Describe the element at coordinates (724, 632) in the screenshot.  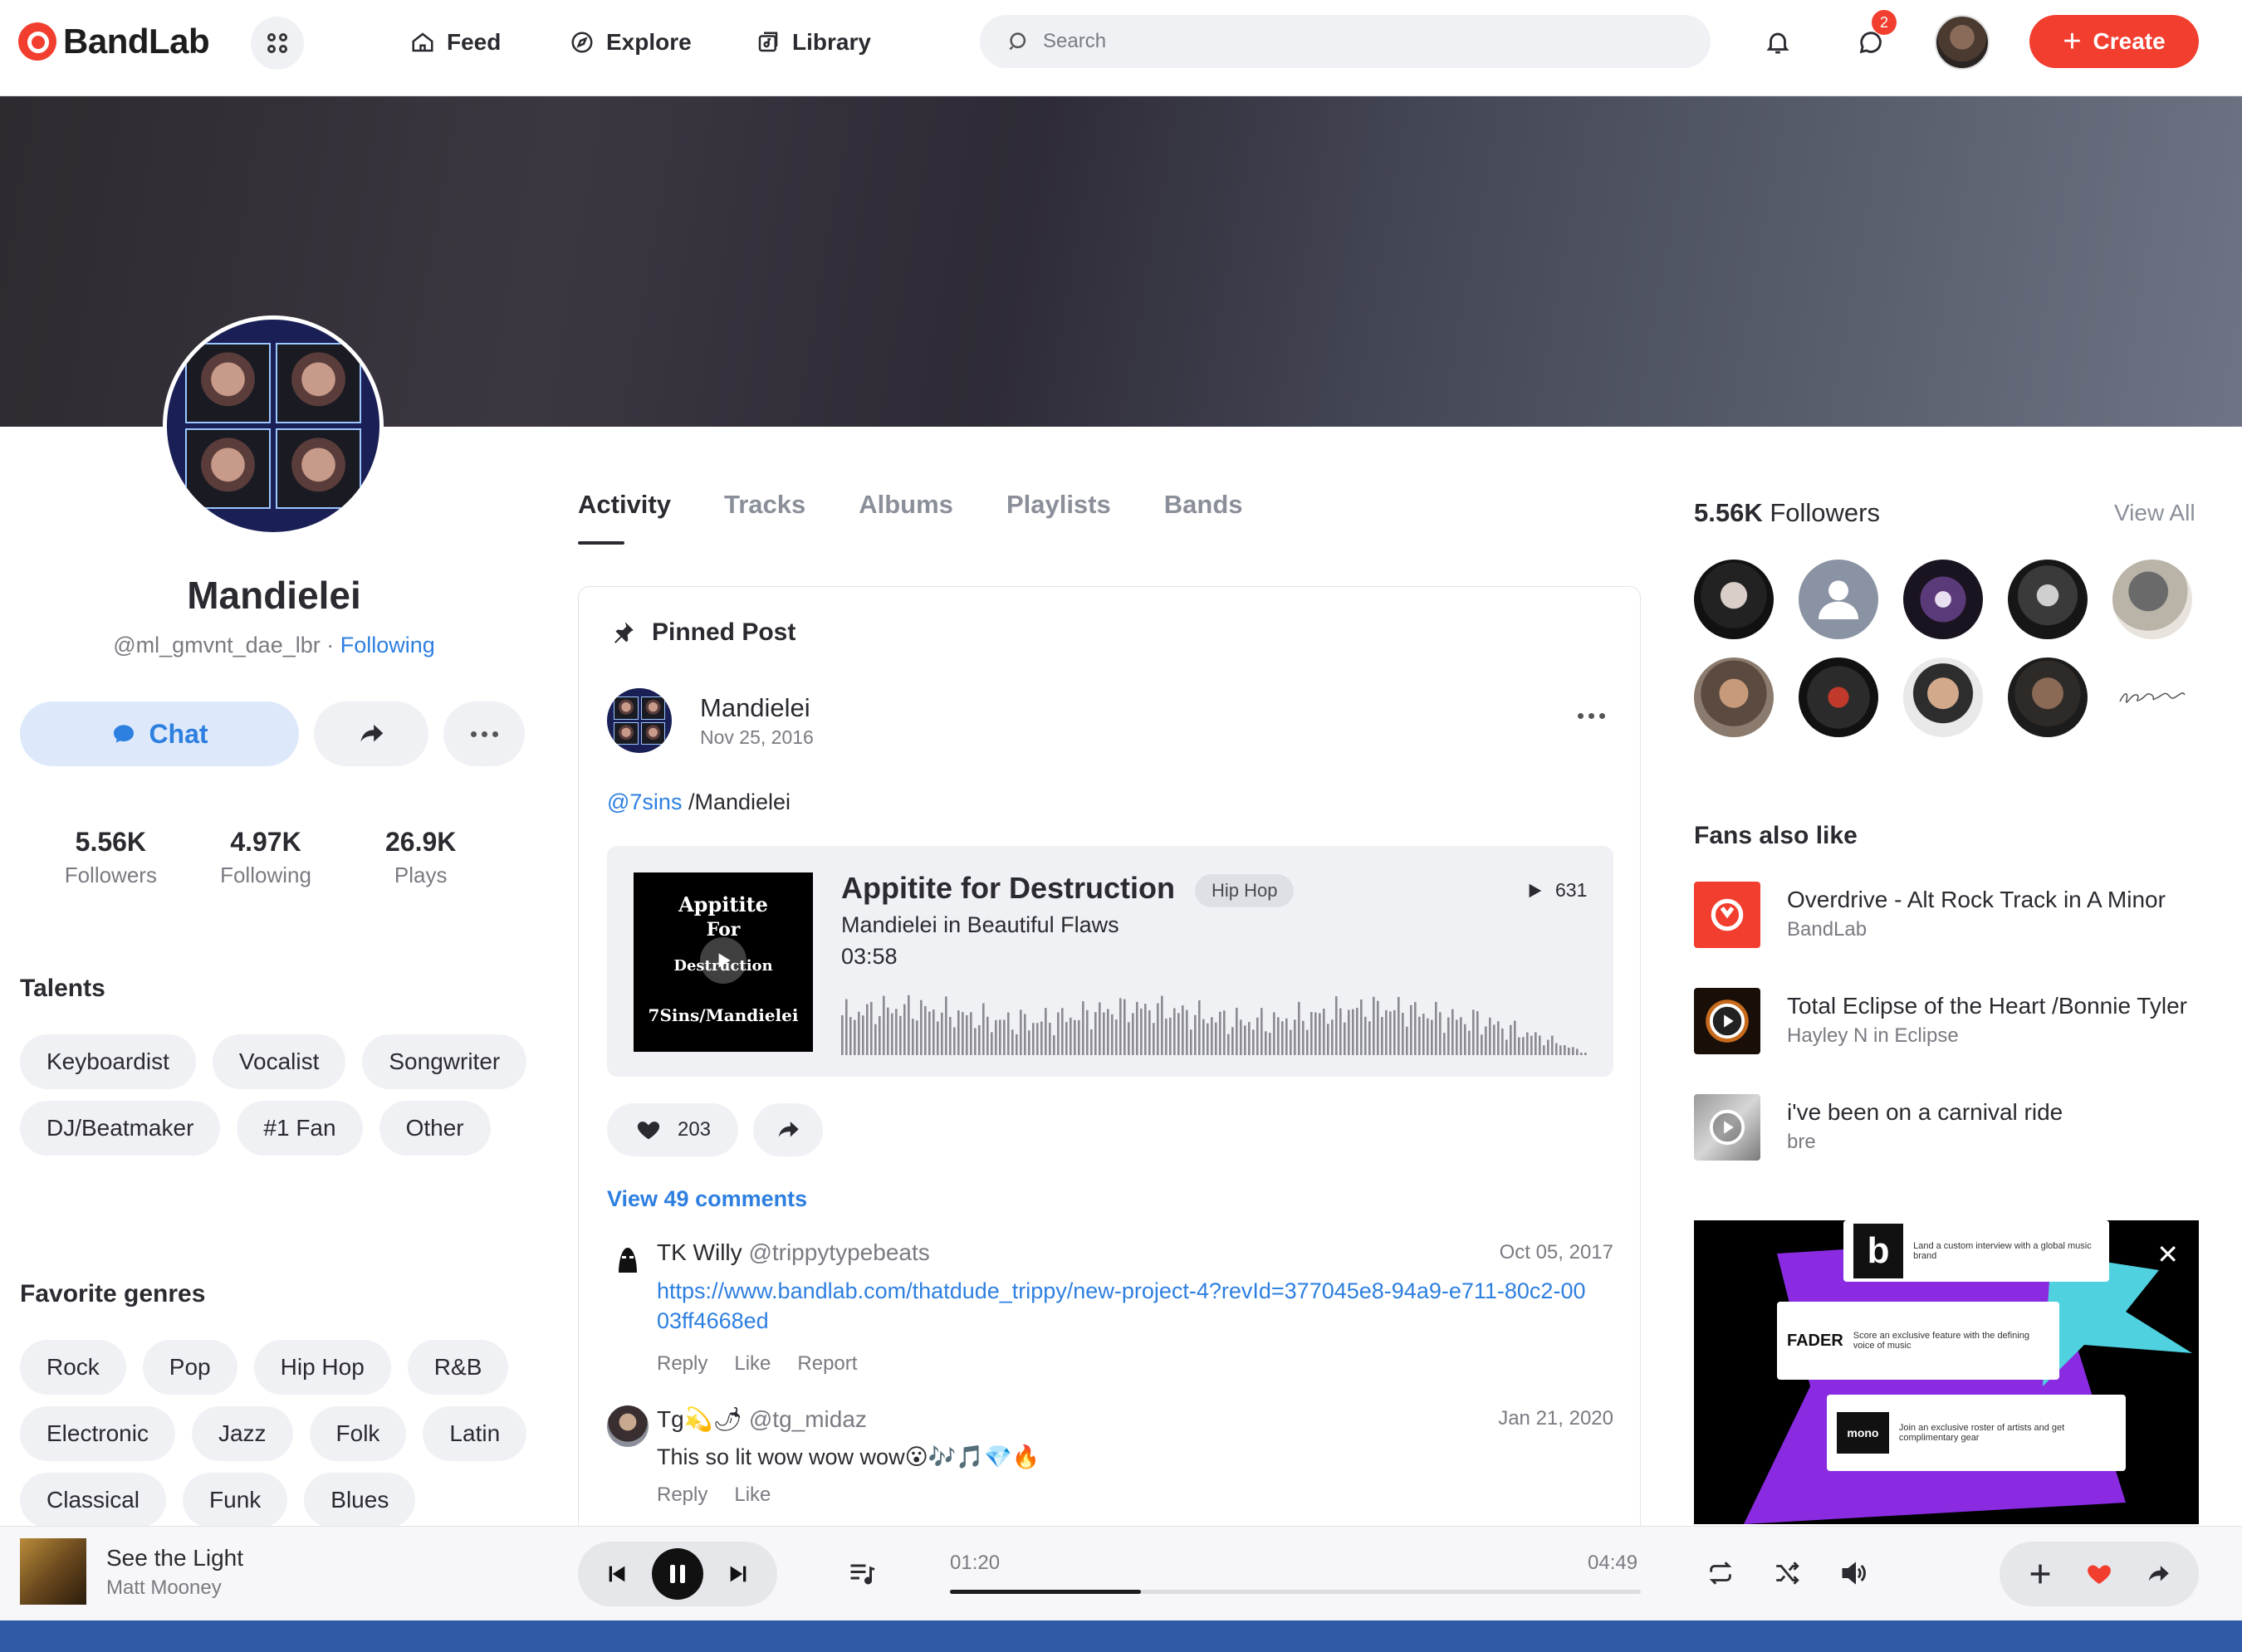
I see `pinned-label: Pinned Post` at that location.